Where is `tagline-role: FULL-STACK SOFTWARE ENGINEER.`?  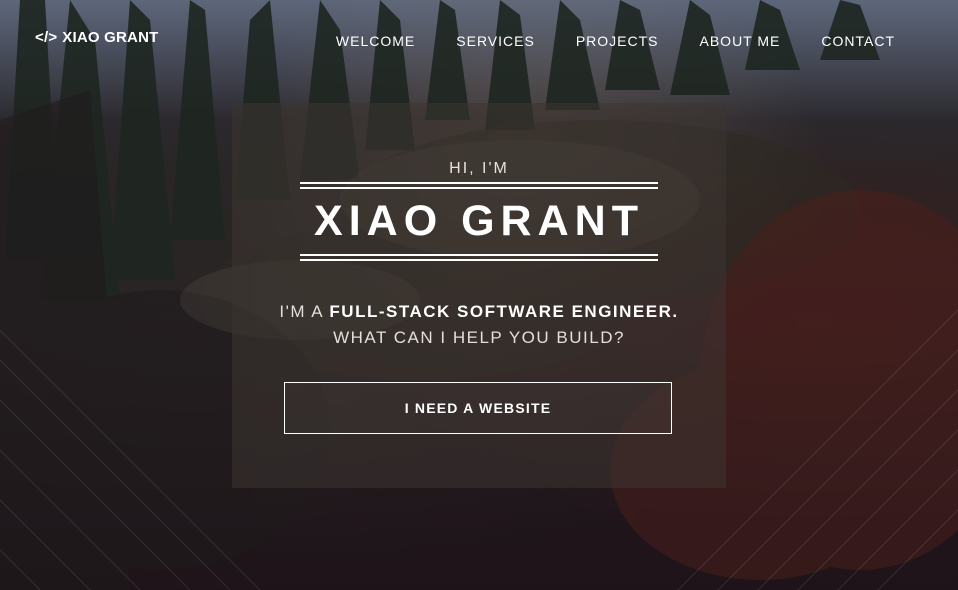 tagline-role: FULL-STACK SOFTWARE ENGINEER. is located at coordinates (504, 311).